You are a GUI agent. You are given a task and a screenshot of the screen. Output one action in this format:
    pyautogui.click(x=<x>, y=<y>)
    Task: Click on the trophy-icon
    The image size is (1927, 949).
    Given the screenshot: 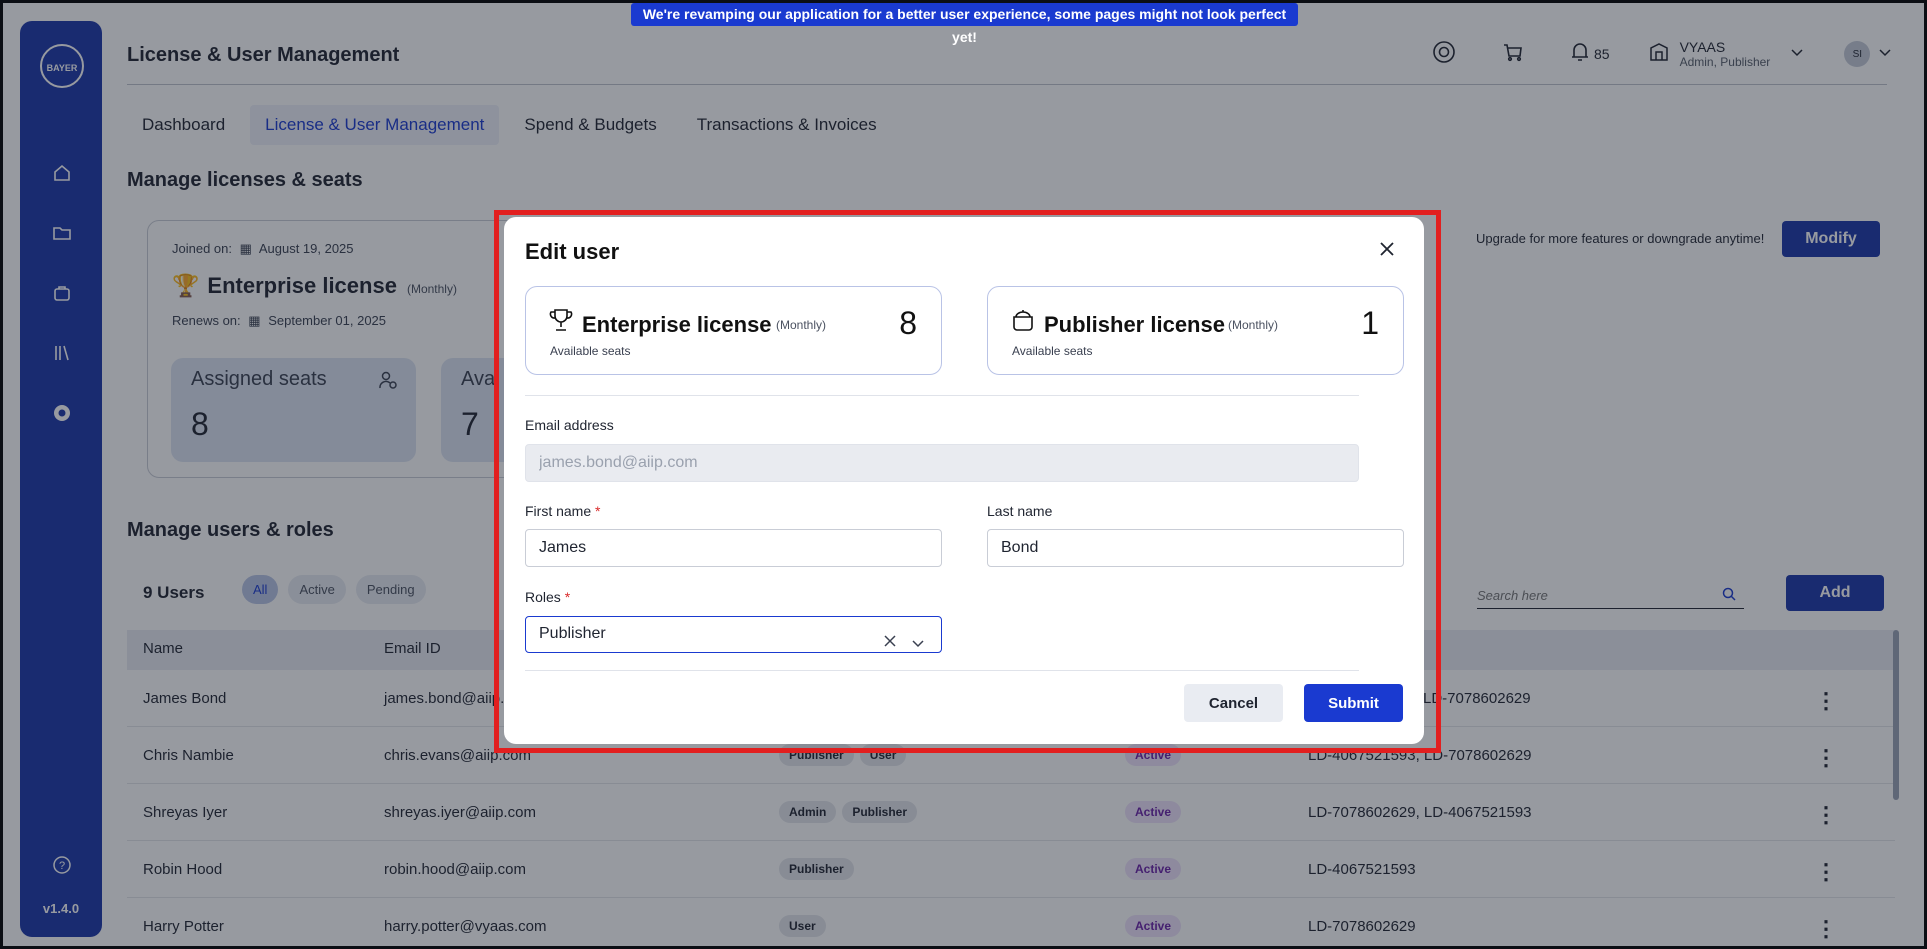 What is the action you would take?
    pyautogui.click(x=562, y=321)
    